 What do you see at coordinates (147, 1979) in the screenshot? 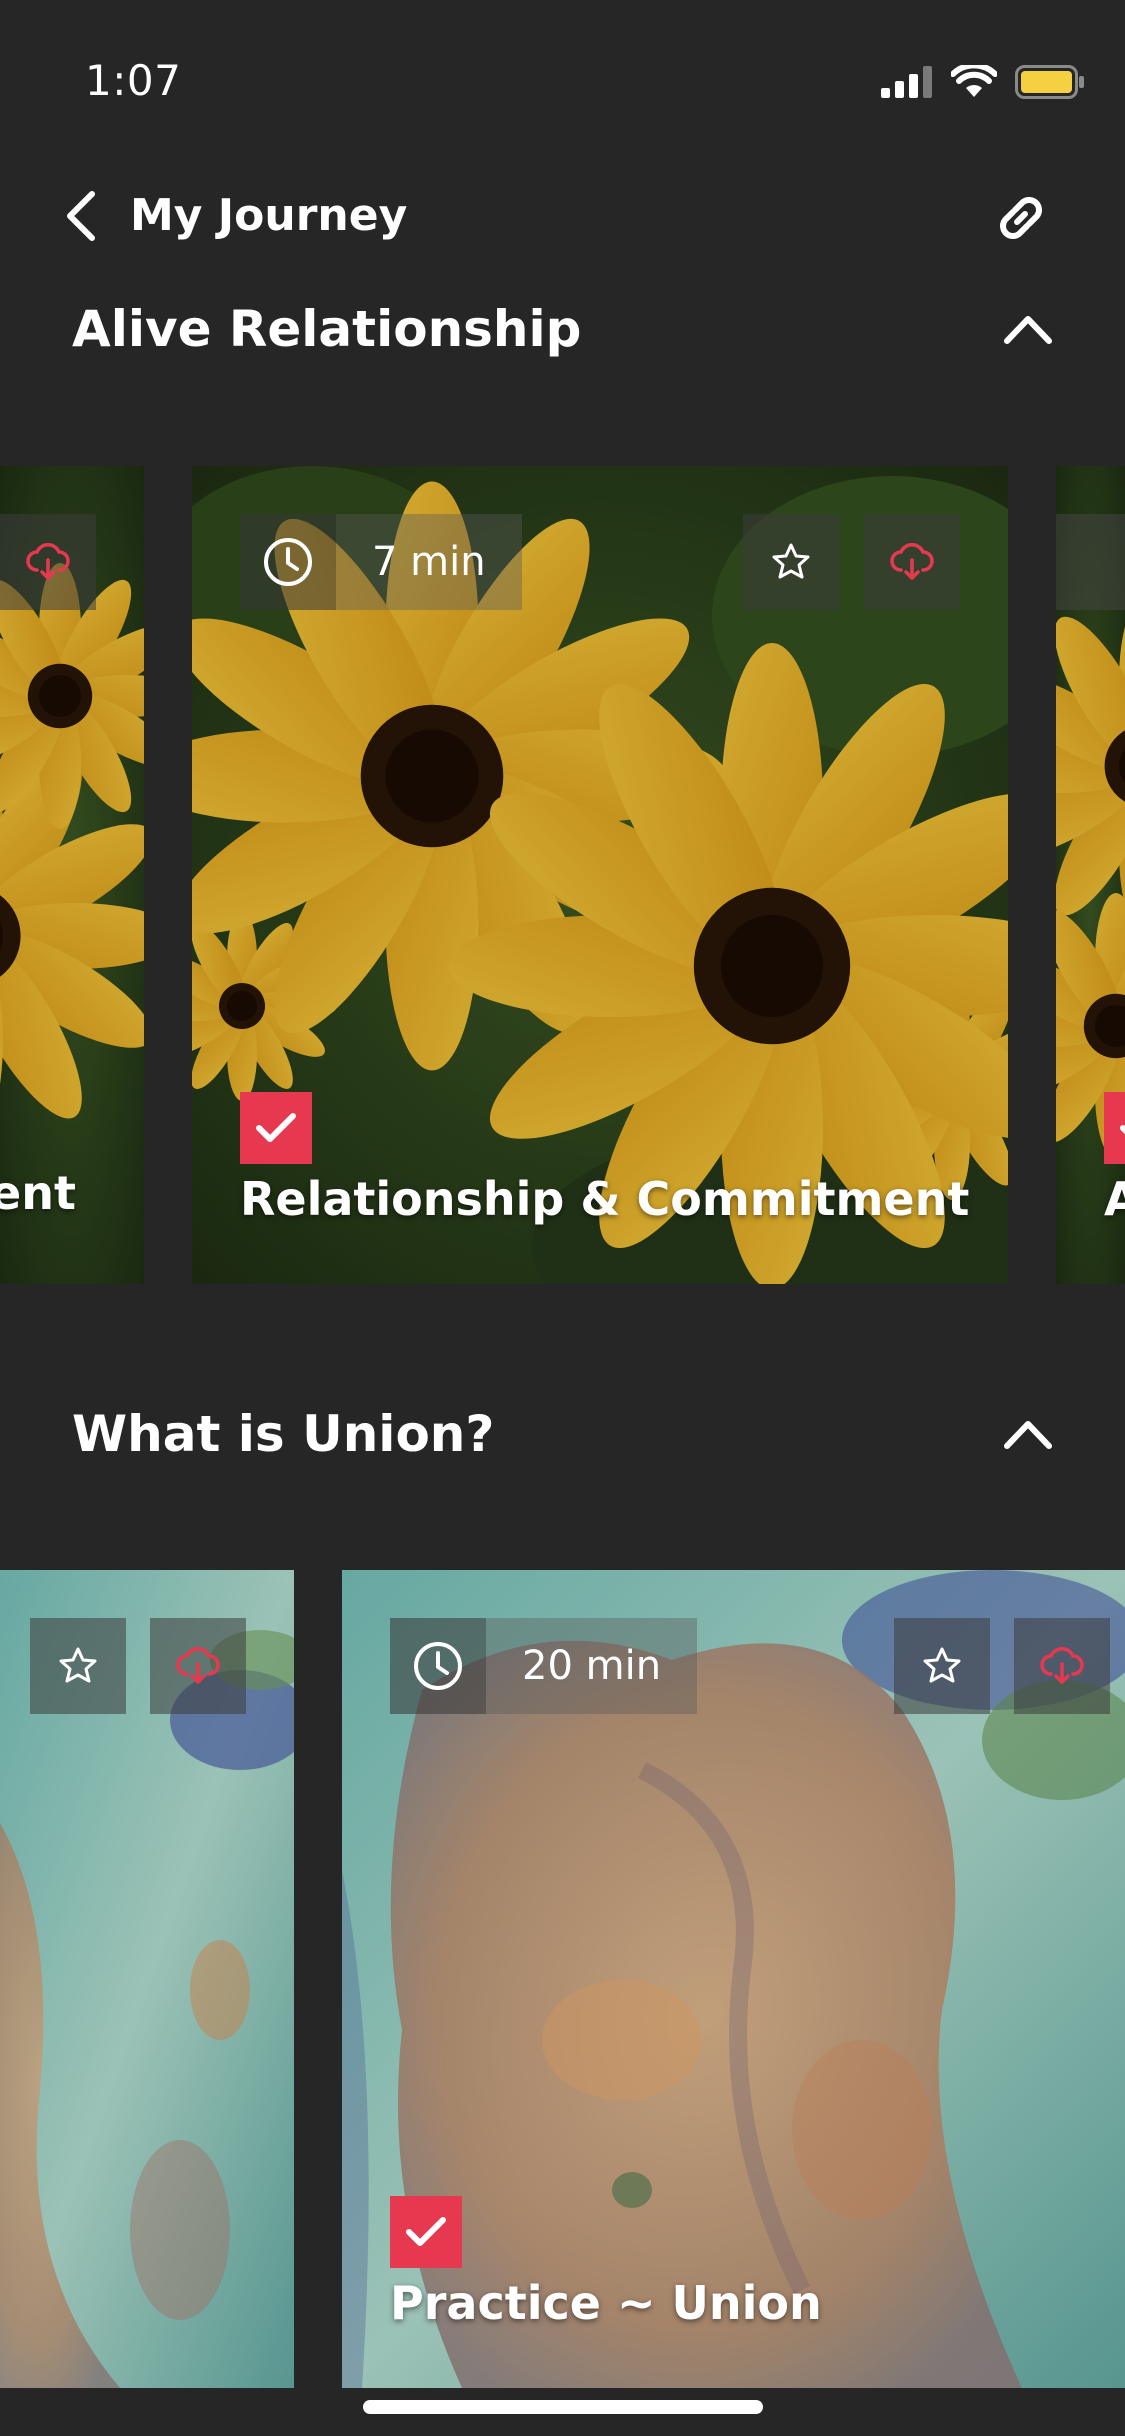
I see `card-partial-left` at bounding box center [147, 1979].